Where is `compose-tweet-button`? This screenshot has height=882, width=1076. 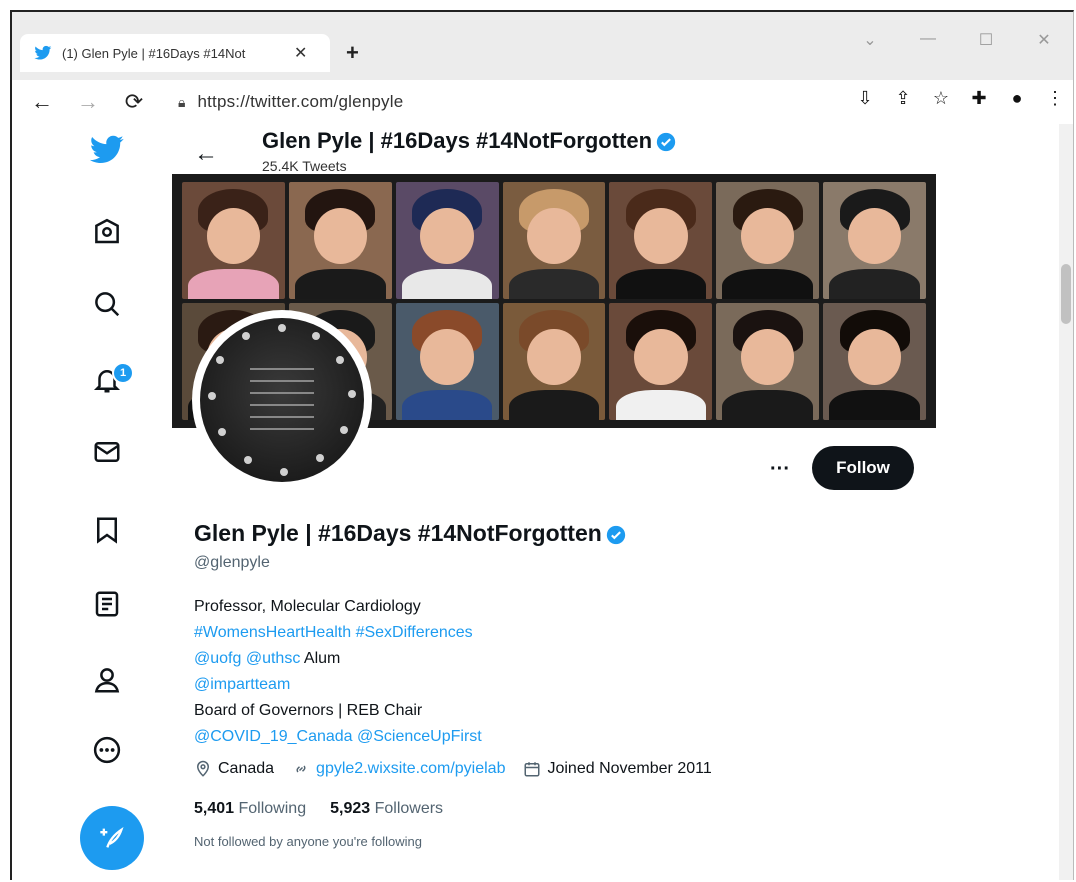
compose-tweet-button is located at coordinates (112, 838).